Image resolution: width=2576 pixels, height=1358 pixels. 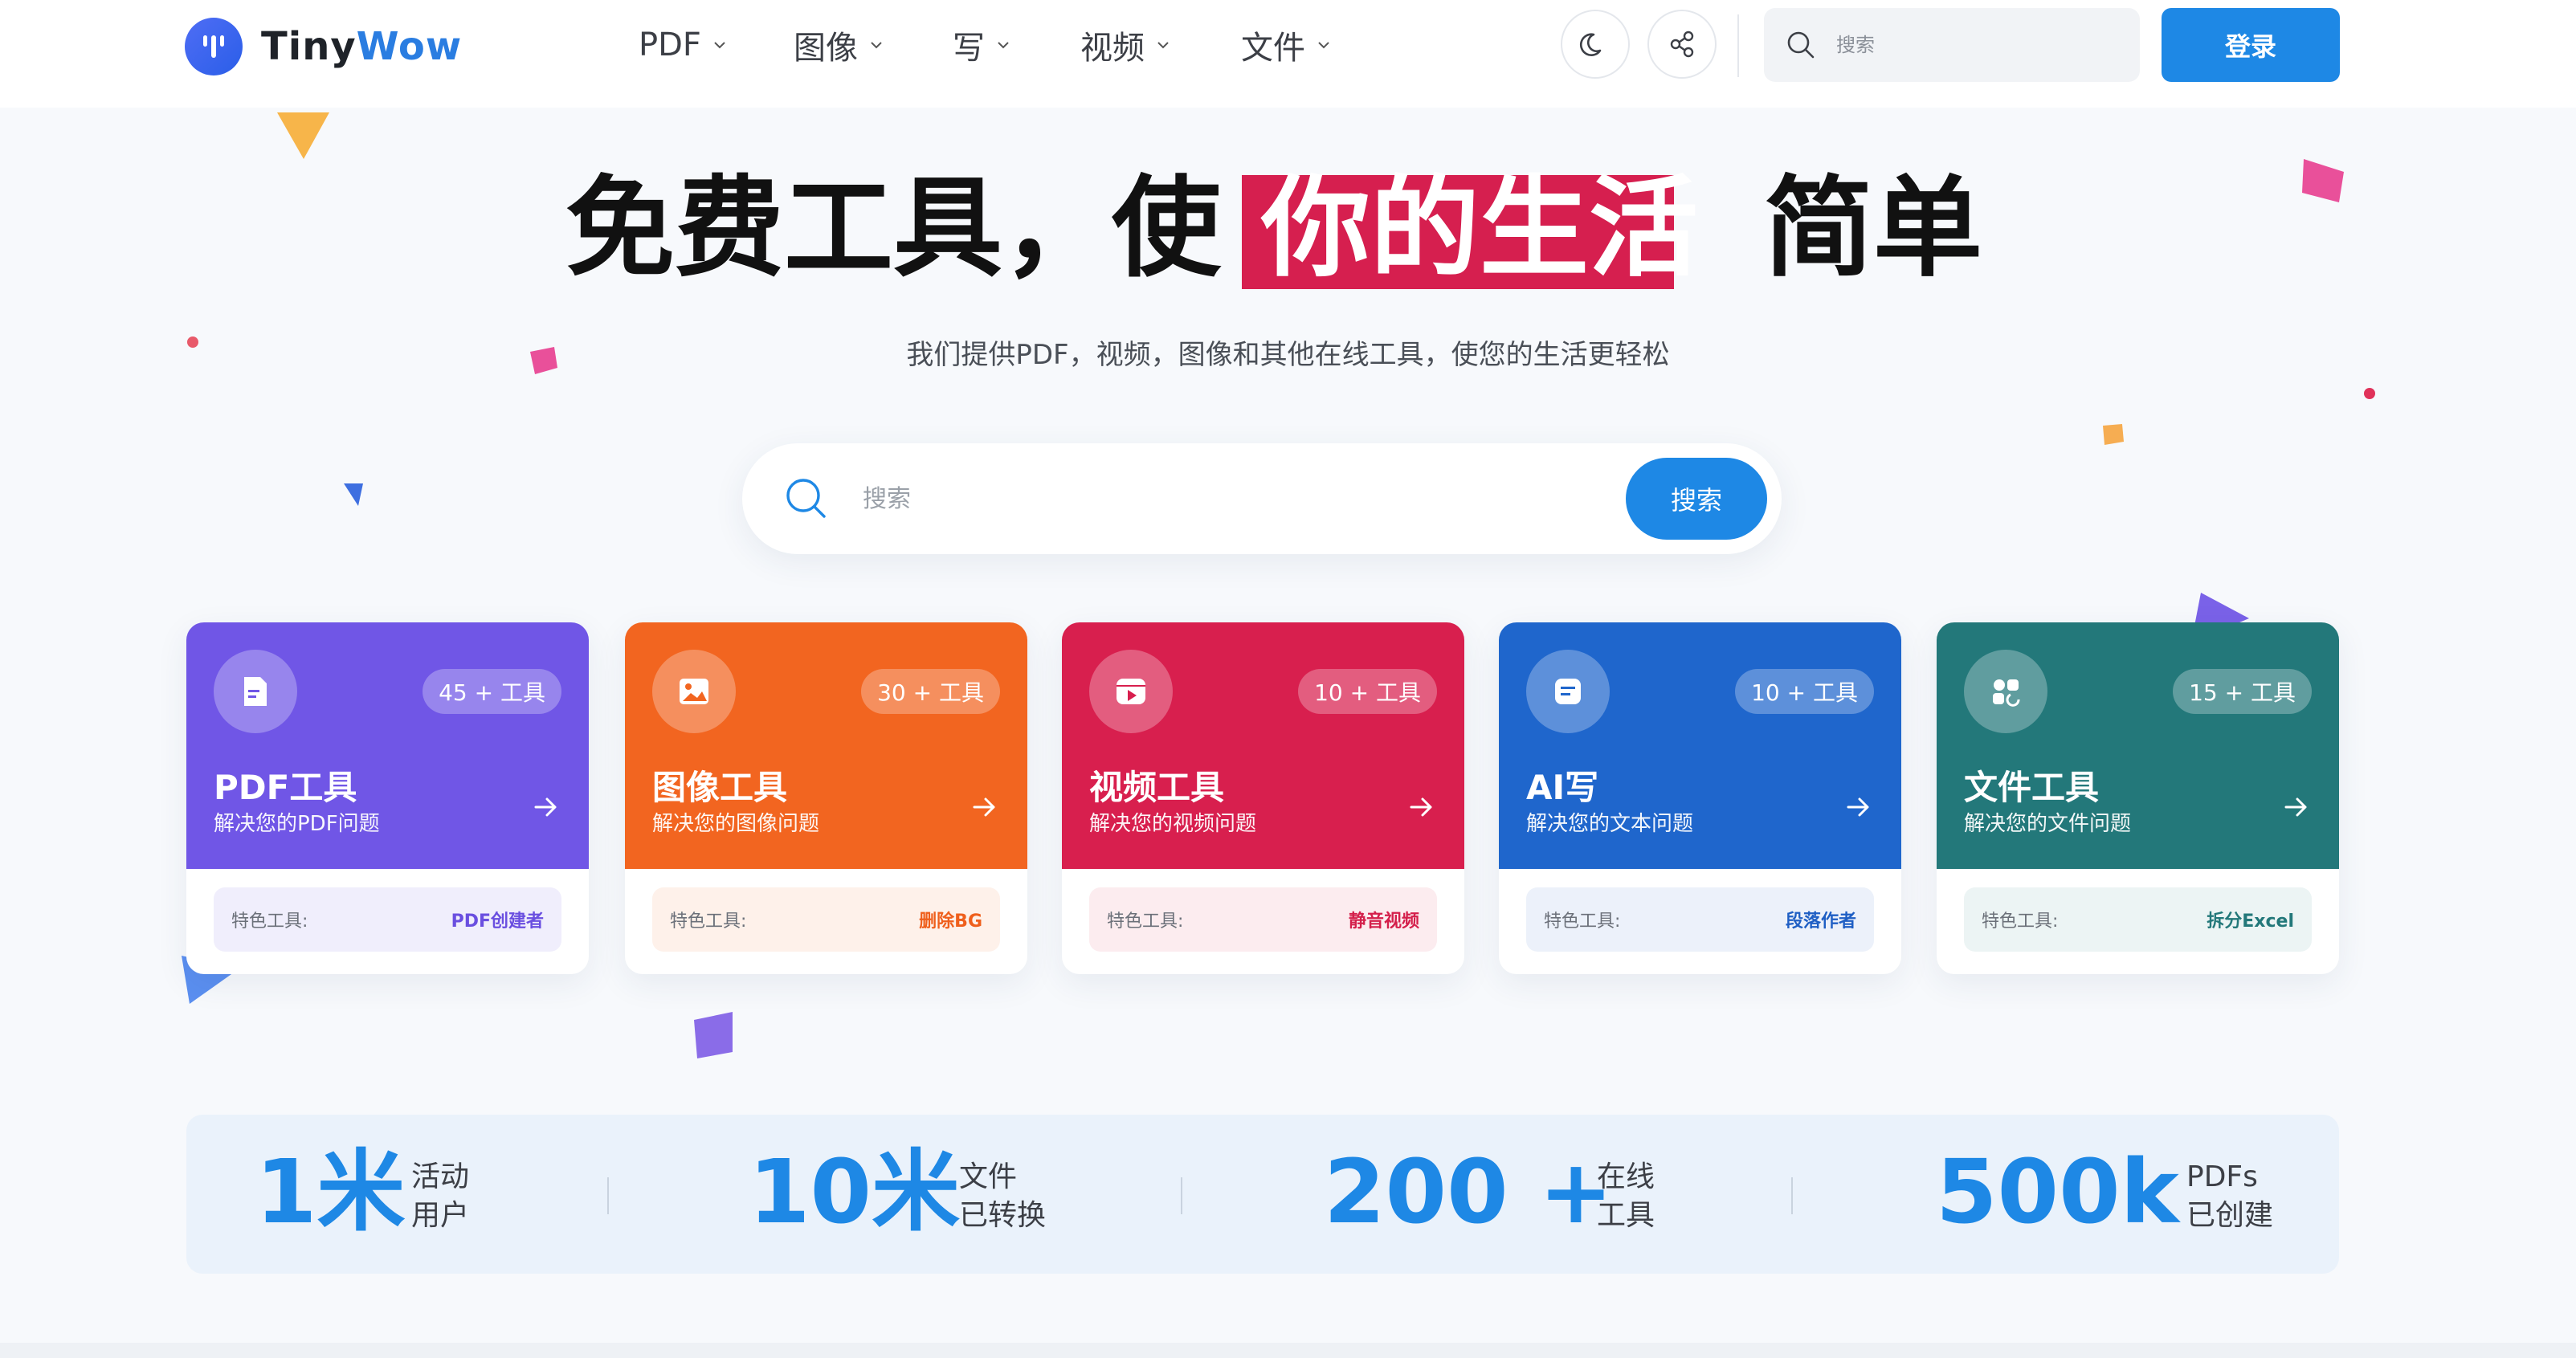 What do you see at coordinates (2251, 45) in the screenshot?
I see `login-button: 登录` at bounding box center [2251, 45].